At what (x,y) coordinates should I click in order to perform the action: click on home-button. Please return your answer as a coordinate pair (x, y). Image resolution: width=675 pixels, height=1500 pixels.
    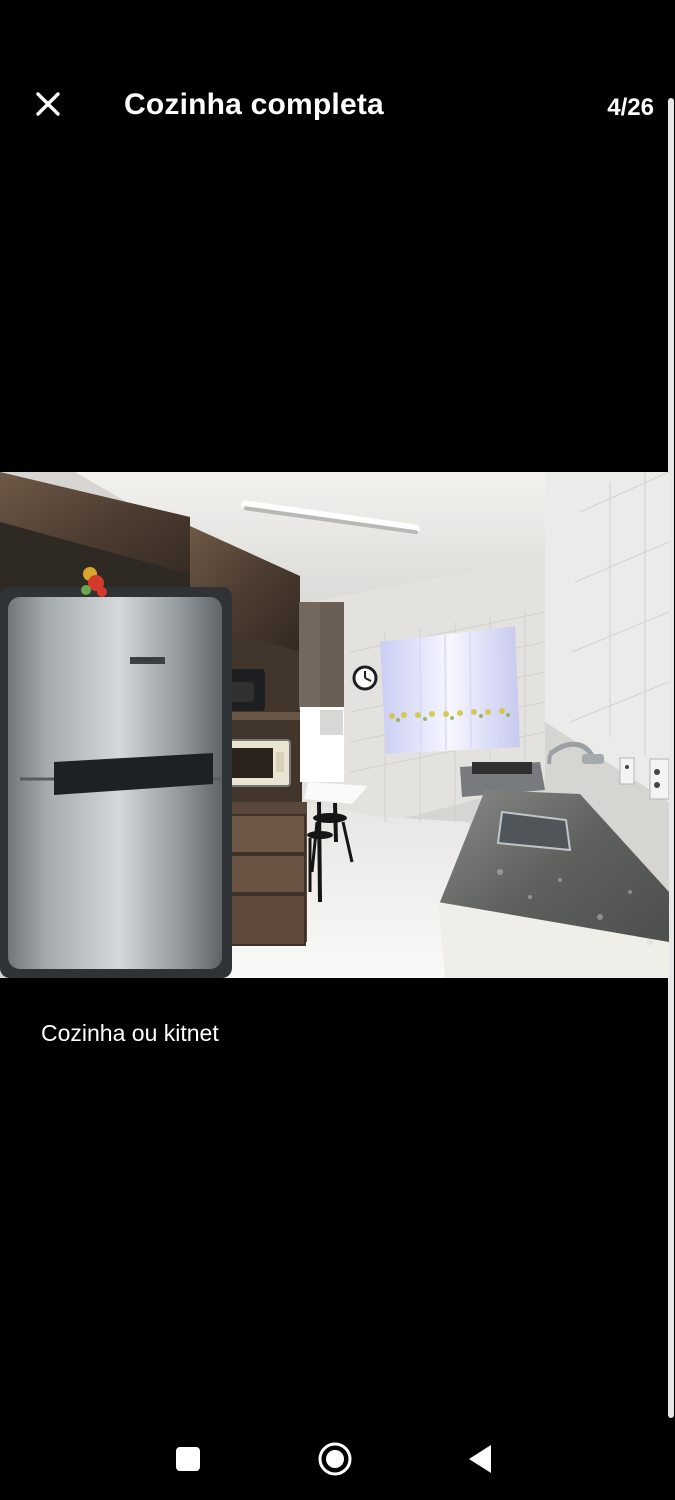
    Looking at the image, I should click on (335, 1461).